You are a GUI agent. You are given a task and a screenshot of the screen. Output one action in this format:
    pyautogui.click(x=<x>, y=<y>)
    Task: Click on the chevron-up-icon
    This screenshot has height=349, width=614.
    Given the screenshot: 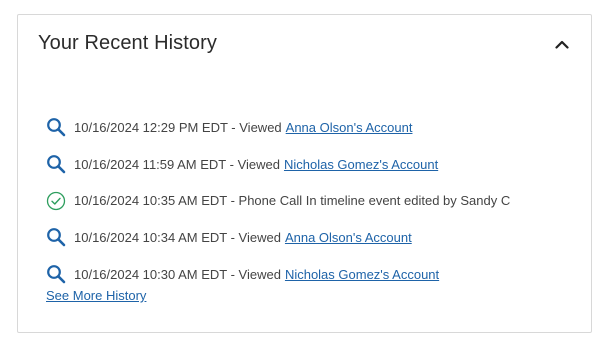 What is the action you would take?
    pyautogui.click(x=562, y=44)
    